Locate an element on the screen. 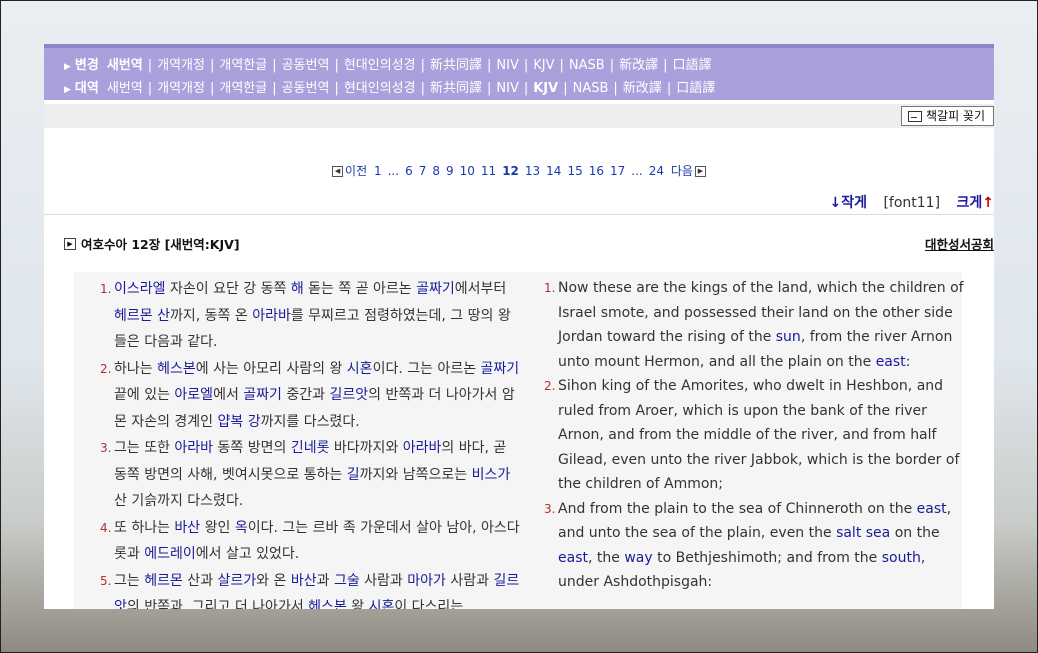 The width and height of the screenshot is (1038, 653). dictionary-link: salt sea is located at coordinates (863, 533).